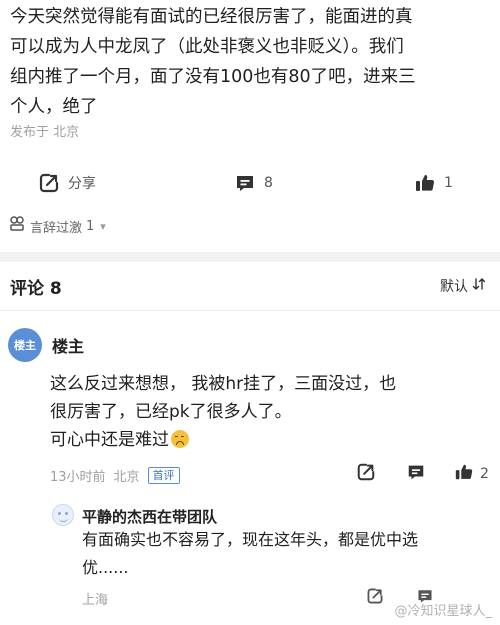 This screenshot has width=500, height=625. What do you see at coordinates (223, 384) in the screenshot?
I see `comment-body-line: 这么反过来想想， 我被hr挂了，三面没过，也` at bounding box center [223, 384].